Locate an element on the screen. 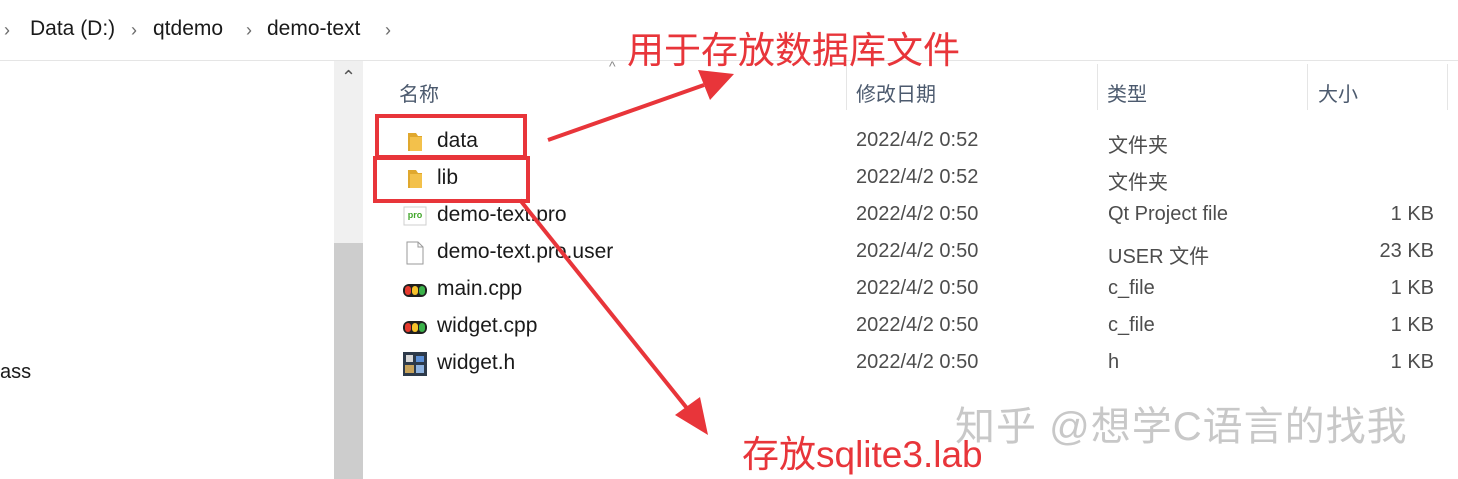 This screenshot has height=479, width=1458. annotation-text-top: 用于存放数据库文件 is located at coordinates (793, 50).